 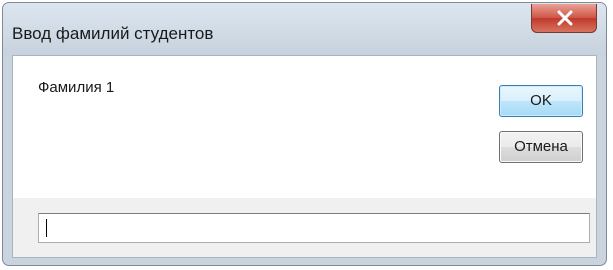 I want to click on surname-input, so click(x=314, y=228).